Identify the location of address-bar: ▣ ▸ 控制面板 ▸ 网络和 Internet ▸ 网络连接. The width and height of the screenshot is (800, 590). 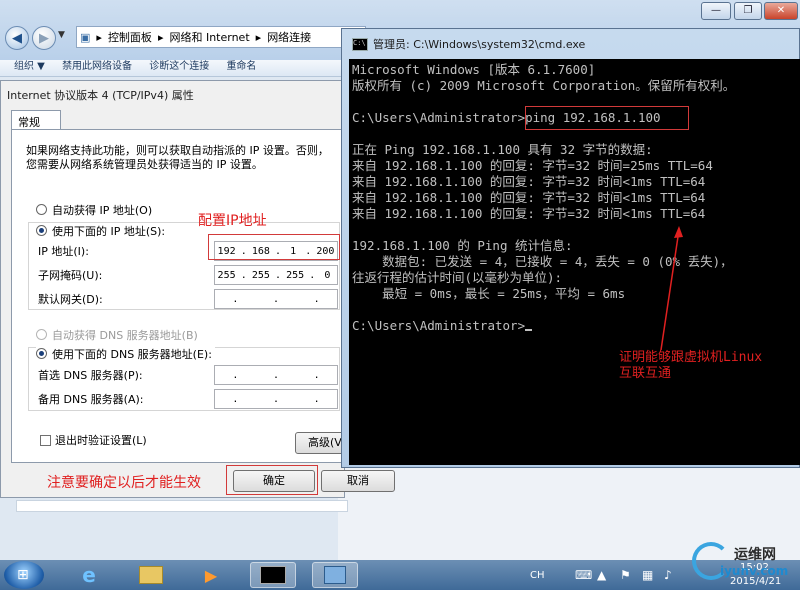
(221, 37).